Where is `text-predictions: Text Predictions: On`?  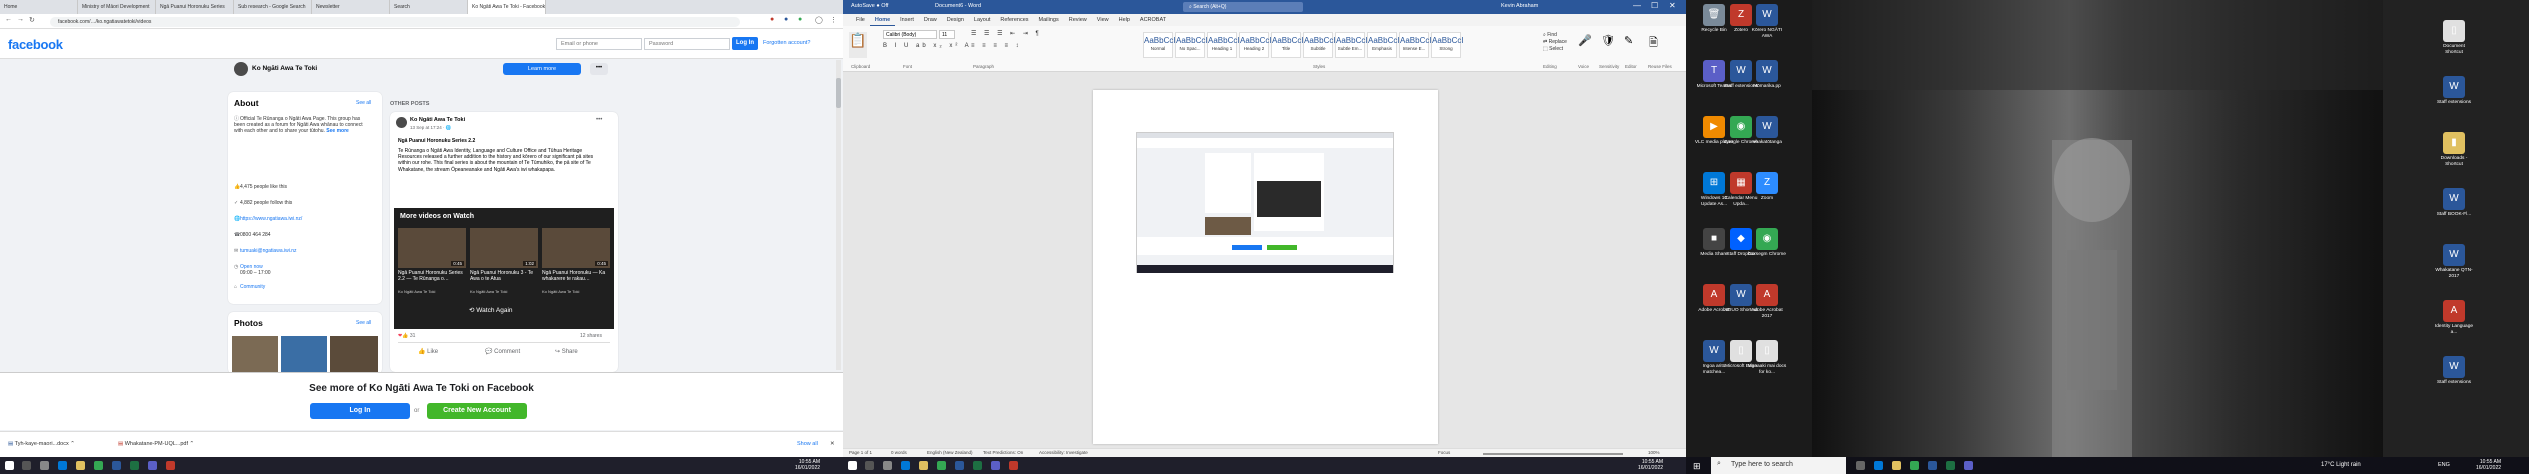
text-predictions: Text Predictions: On is located at coordinates (1003, 452).